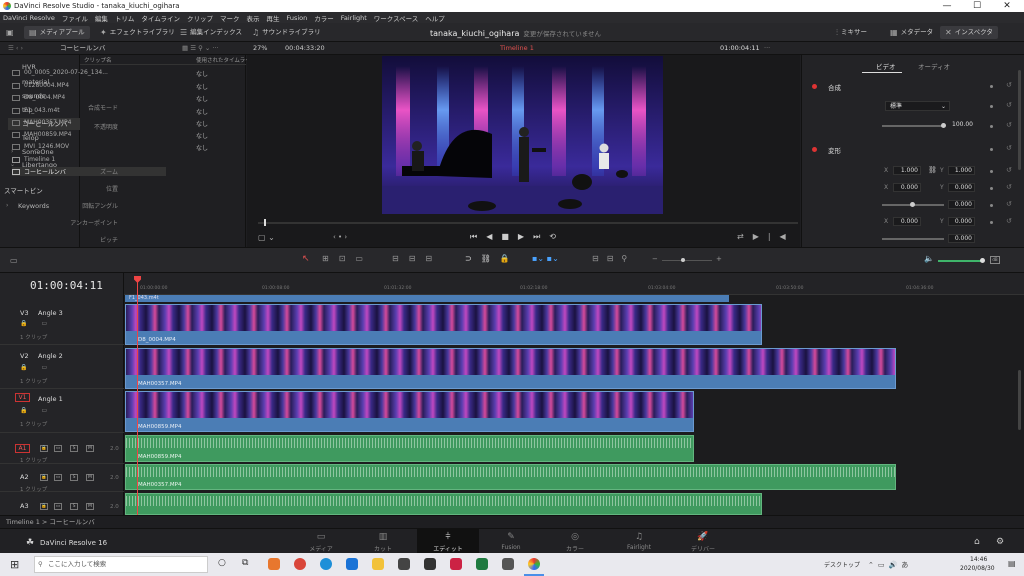 This screenshot has width=1024, height=576. What do you see at coordinates (917, 106) in the screenshot?
I see `composite-mode-select: 標準 ⌄` at bounding box center [917, 106].